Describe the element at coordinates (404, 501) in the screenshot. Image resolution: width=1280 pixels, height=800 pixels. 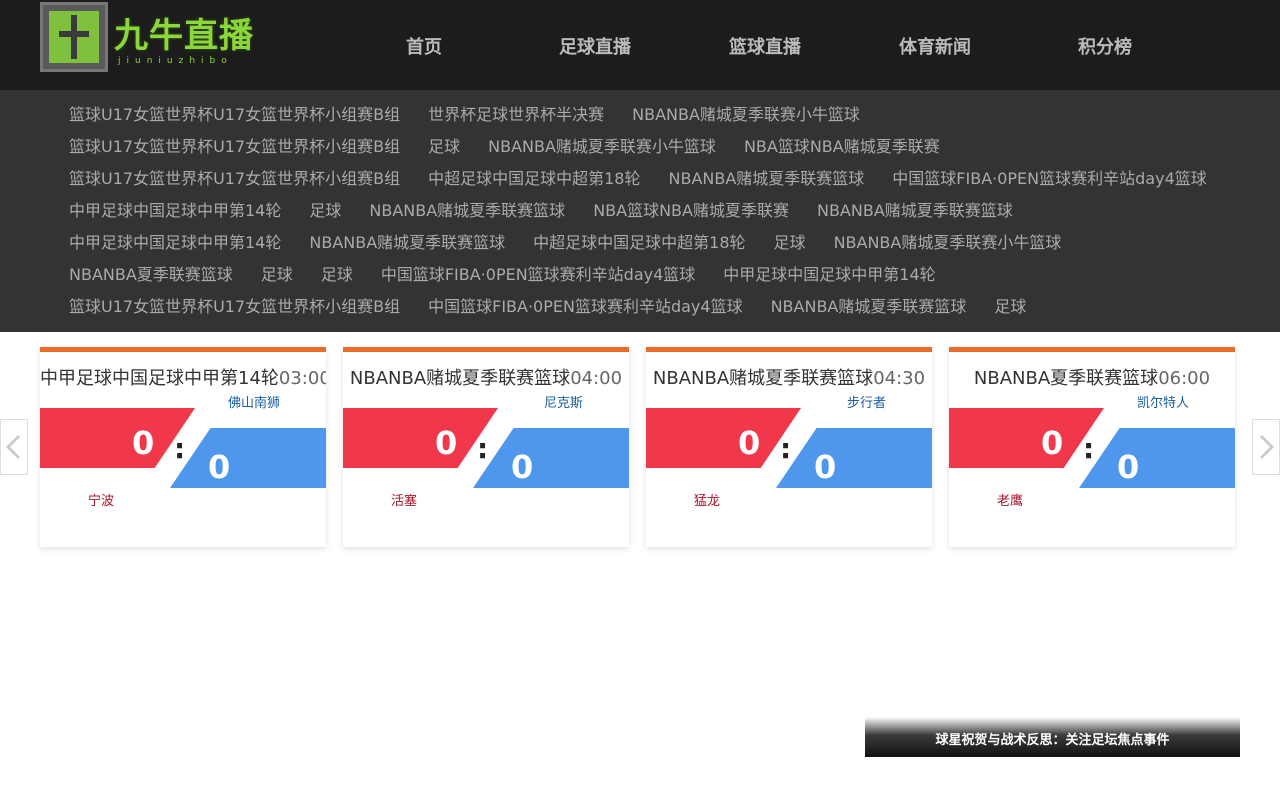
I see `home-team-name: 活塞` at that location.